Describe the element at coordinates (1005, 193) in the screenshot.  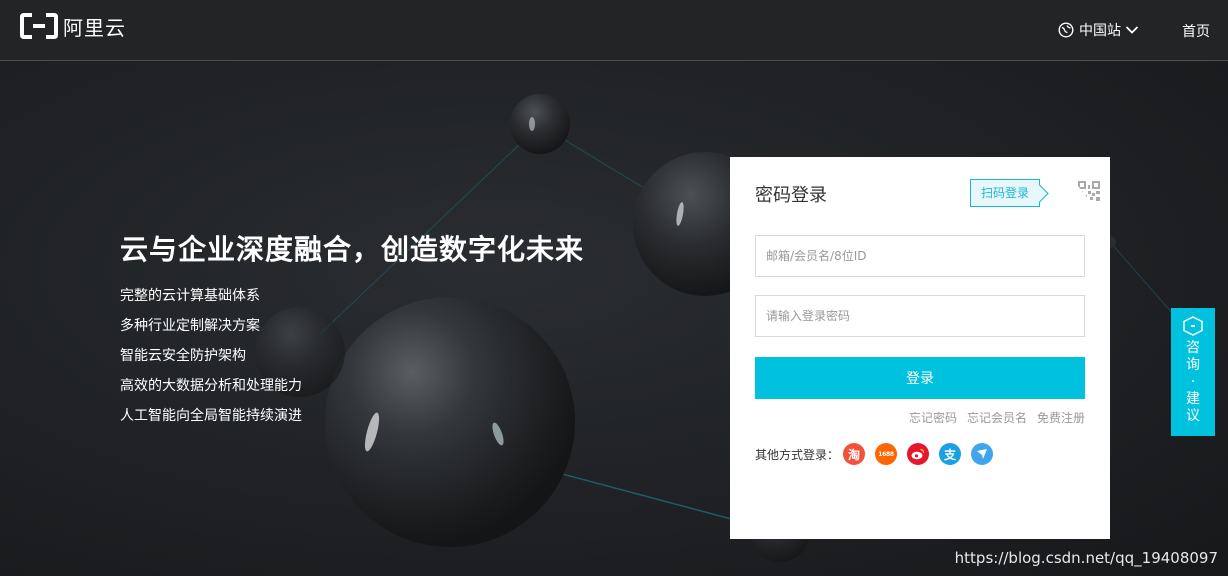
I see `qr-login-tip: 扫码登录` at that location.